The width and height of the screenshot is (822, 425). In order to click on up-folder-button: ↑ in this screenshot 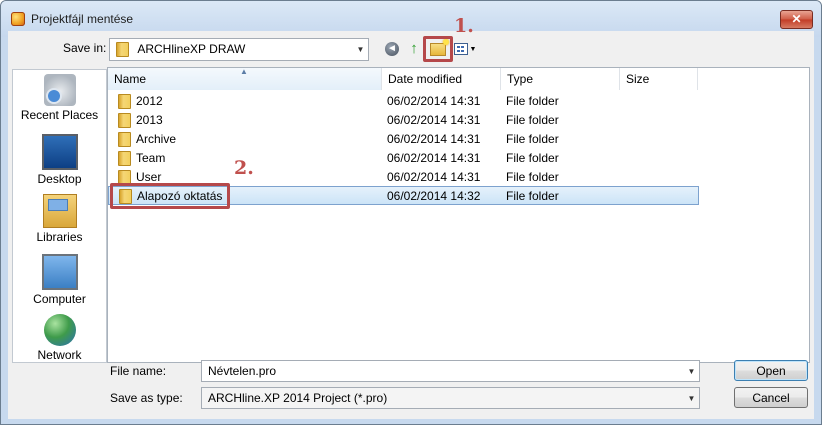, I will do `click(414, 48)`.